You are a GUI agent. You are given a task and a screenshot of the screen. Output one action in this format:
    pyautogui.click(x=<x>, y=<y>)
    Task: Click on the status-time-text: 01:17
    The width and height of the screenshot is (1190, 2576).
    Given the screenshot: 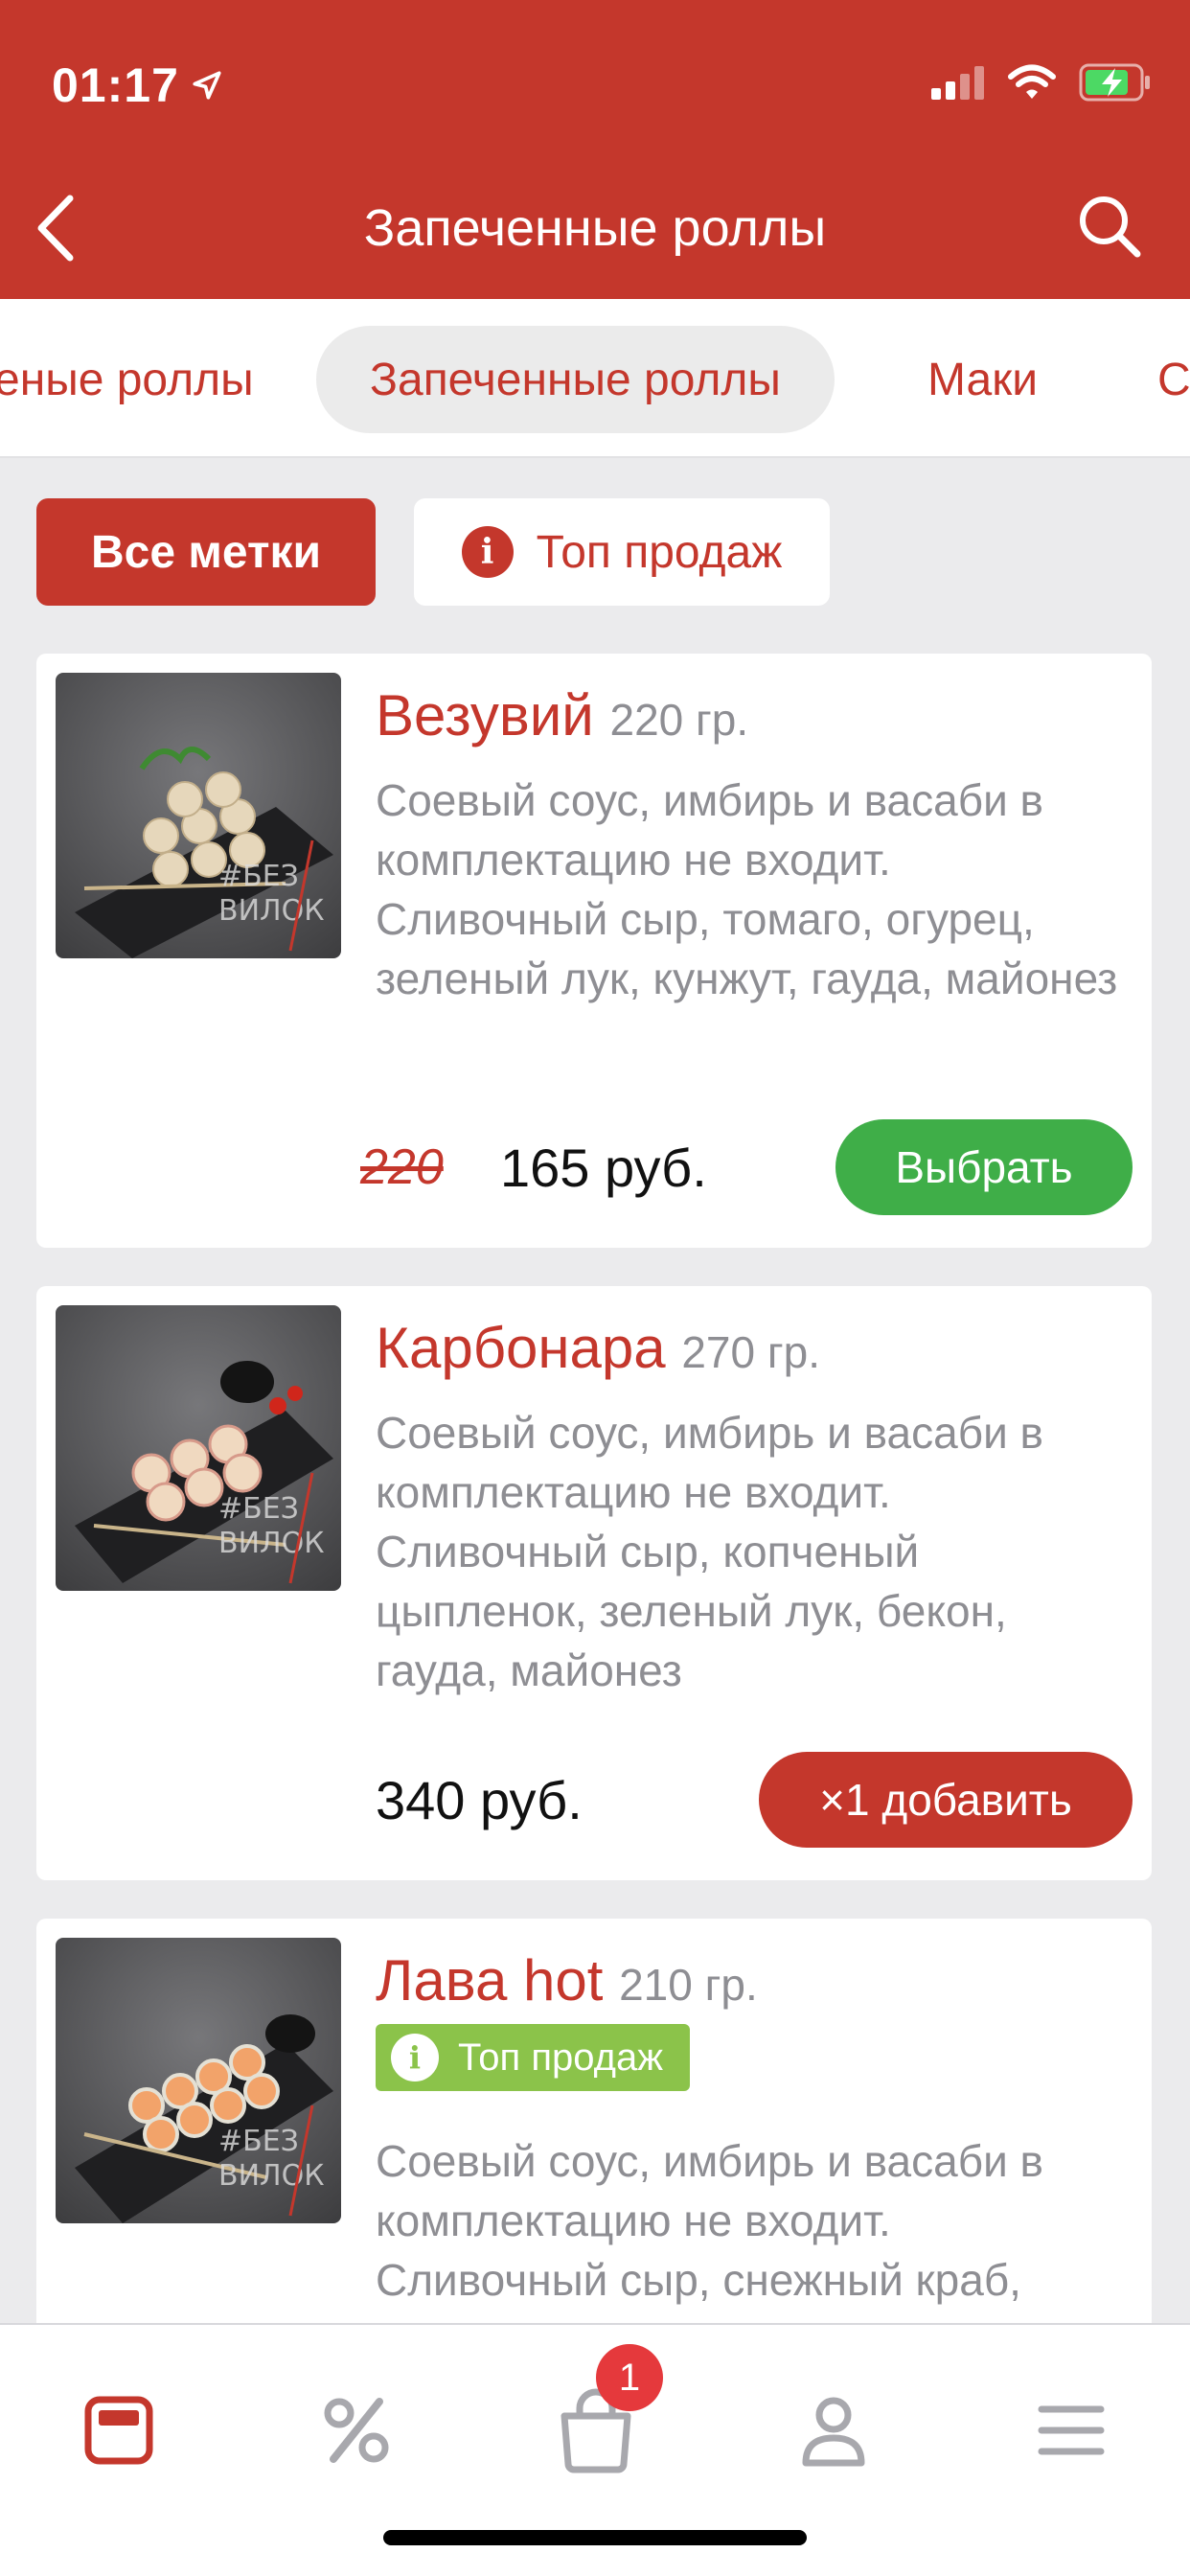 What is the action you would take?
    pyautogui.click(x=116, y=85)
    